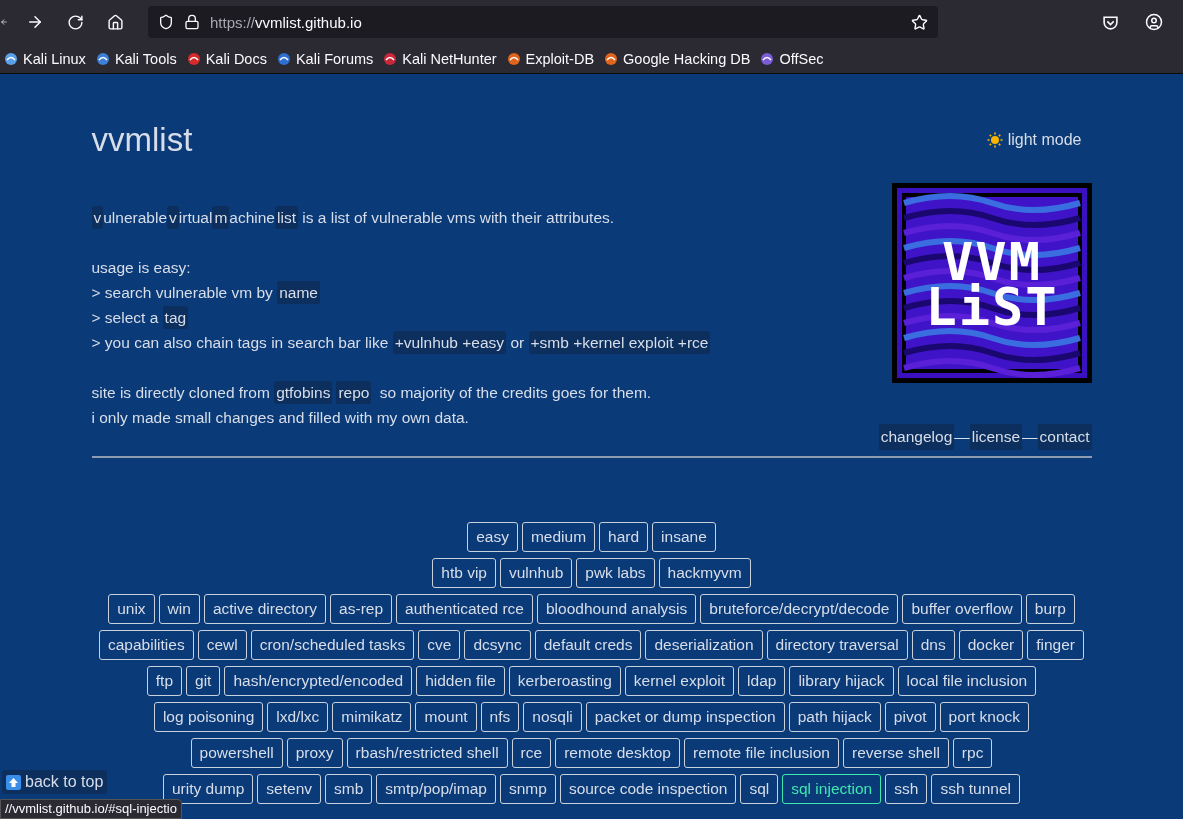 Image resolution: width=1183 pixels, height=819 pixels. What do you see at coordinates (332, 645) in the screenshot?
I see `tag-button: cron/scheduled tasks` at bounding box center [332, 645].